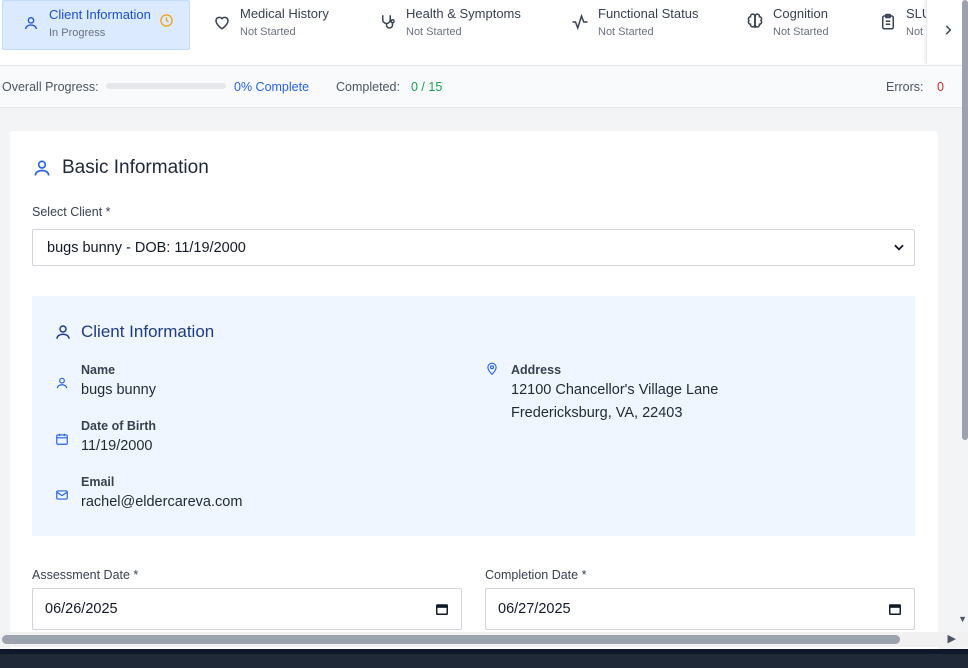 The image size is (968, 668). I want to click on chevron-right-icon, so click(948, 32).